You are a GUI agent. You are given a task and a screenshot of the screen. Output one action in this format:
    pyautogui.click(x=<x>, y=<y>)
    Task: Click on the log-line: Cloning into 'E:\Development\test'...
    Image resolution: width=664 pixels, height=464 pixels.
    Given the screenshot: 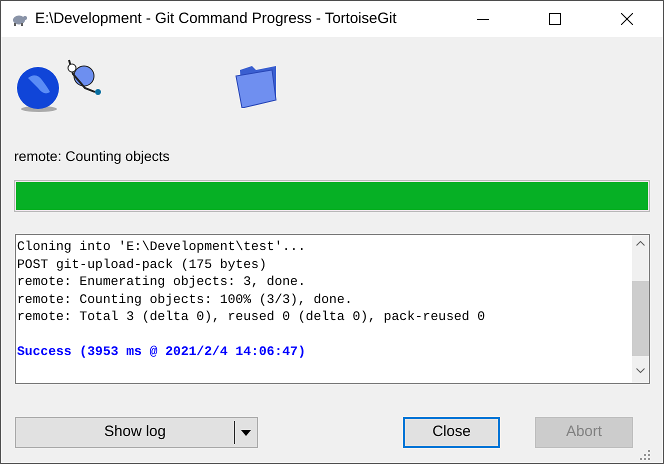 What is the action you would take?
    pyautogui.click(x=162, y=247)
    